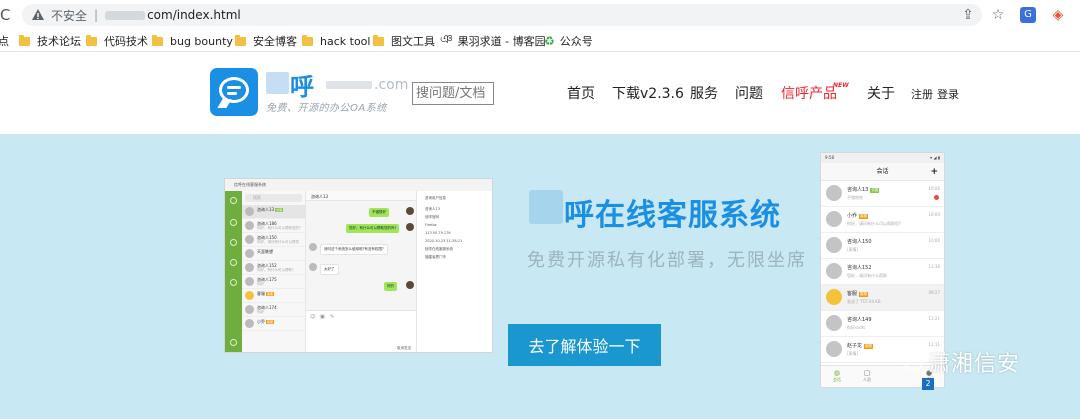 The image size is (1080, 419). I want to click on conversation-preview: 发送了 TGT.04 KB, so click(864, 301).